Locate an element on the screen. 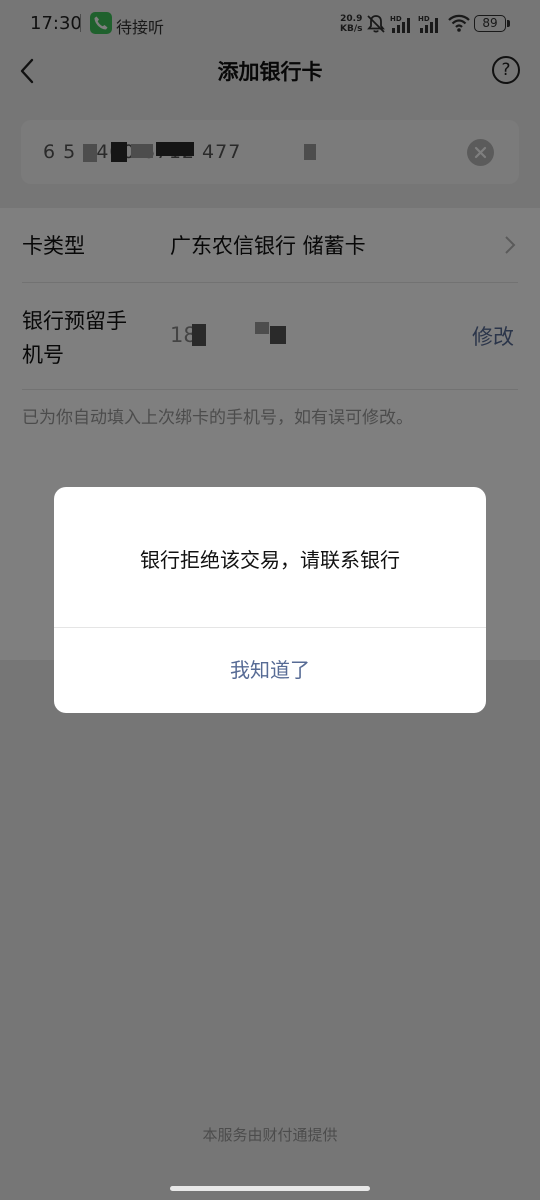 The height and width of the screenshot is (1200, 540). confirm-button: 我知道了 is located at coordinates (270, 670).